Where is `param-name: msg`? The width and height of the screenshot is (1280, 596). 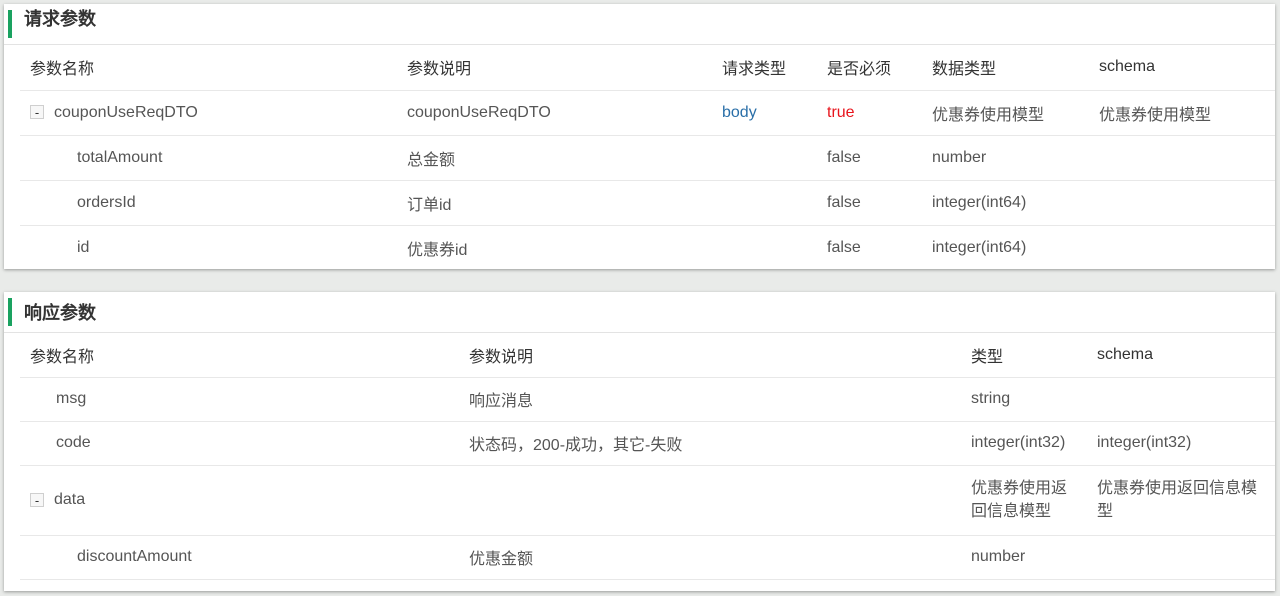 param-name: msg is located at coordinates (239, 399).